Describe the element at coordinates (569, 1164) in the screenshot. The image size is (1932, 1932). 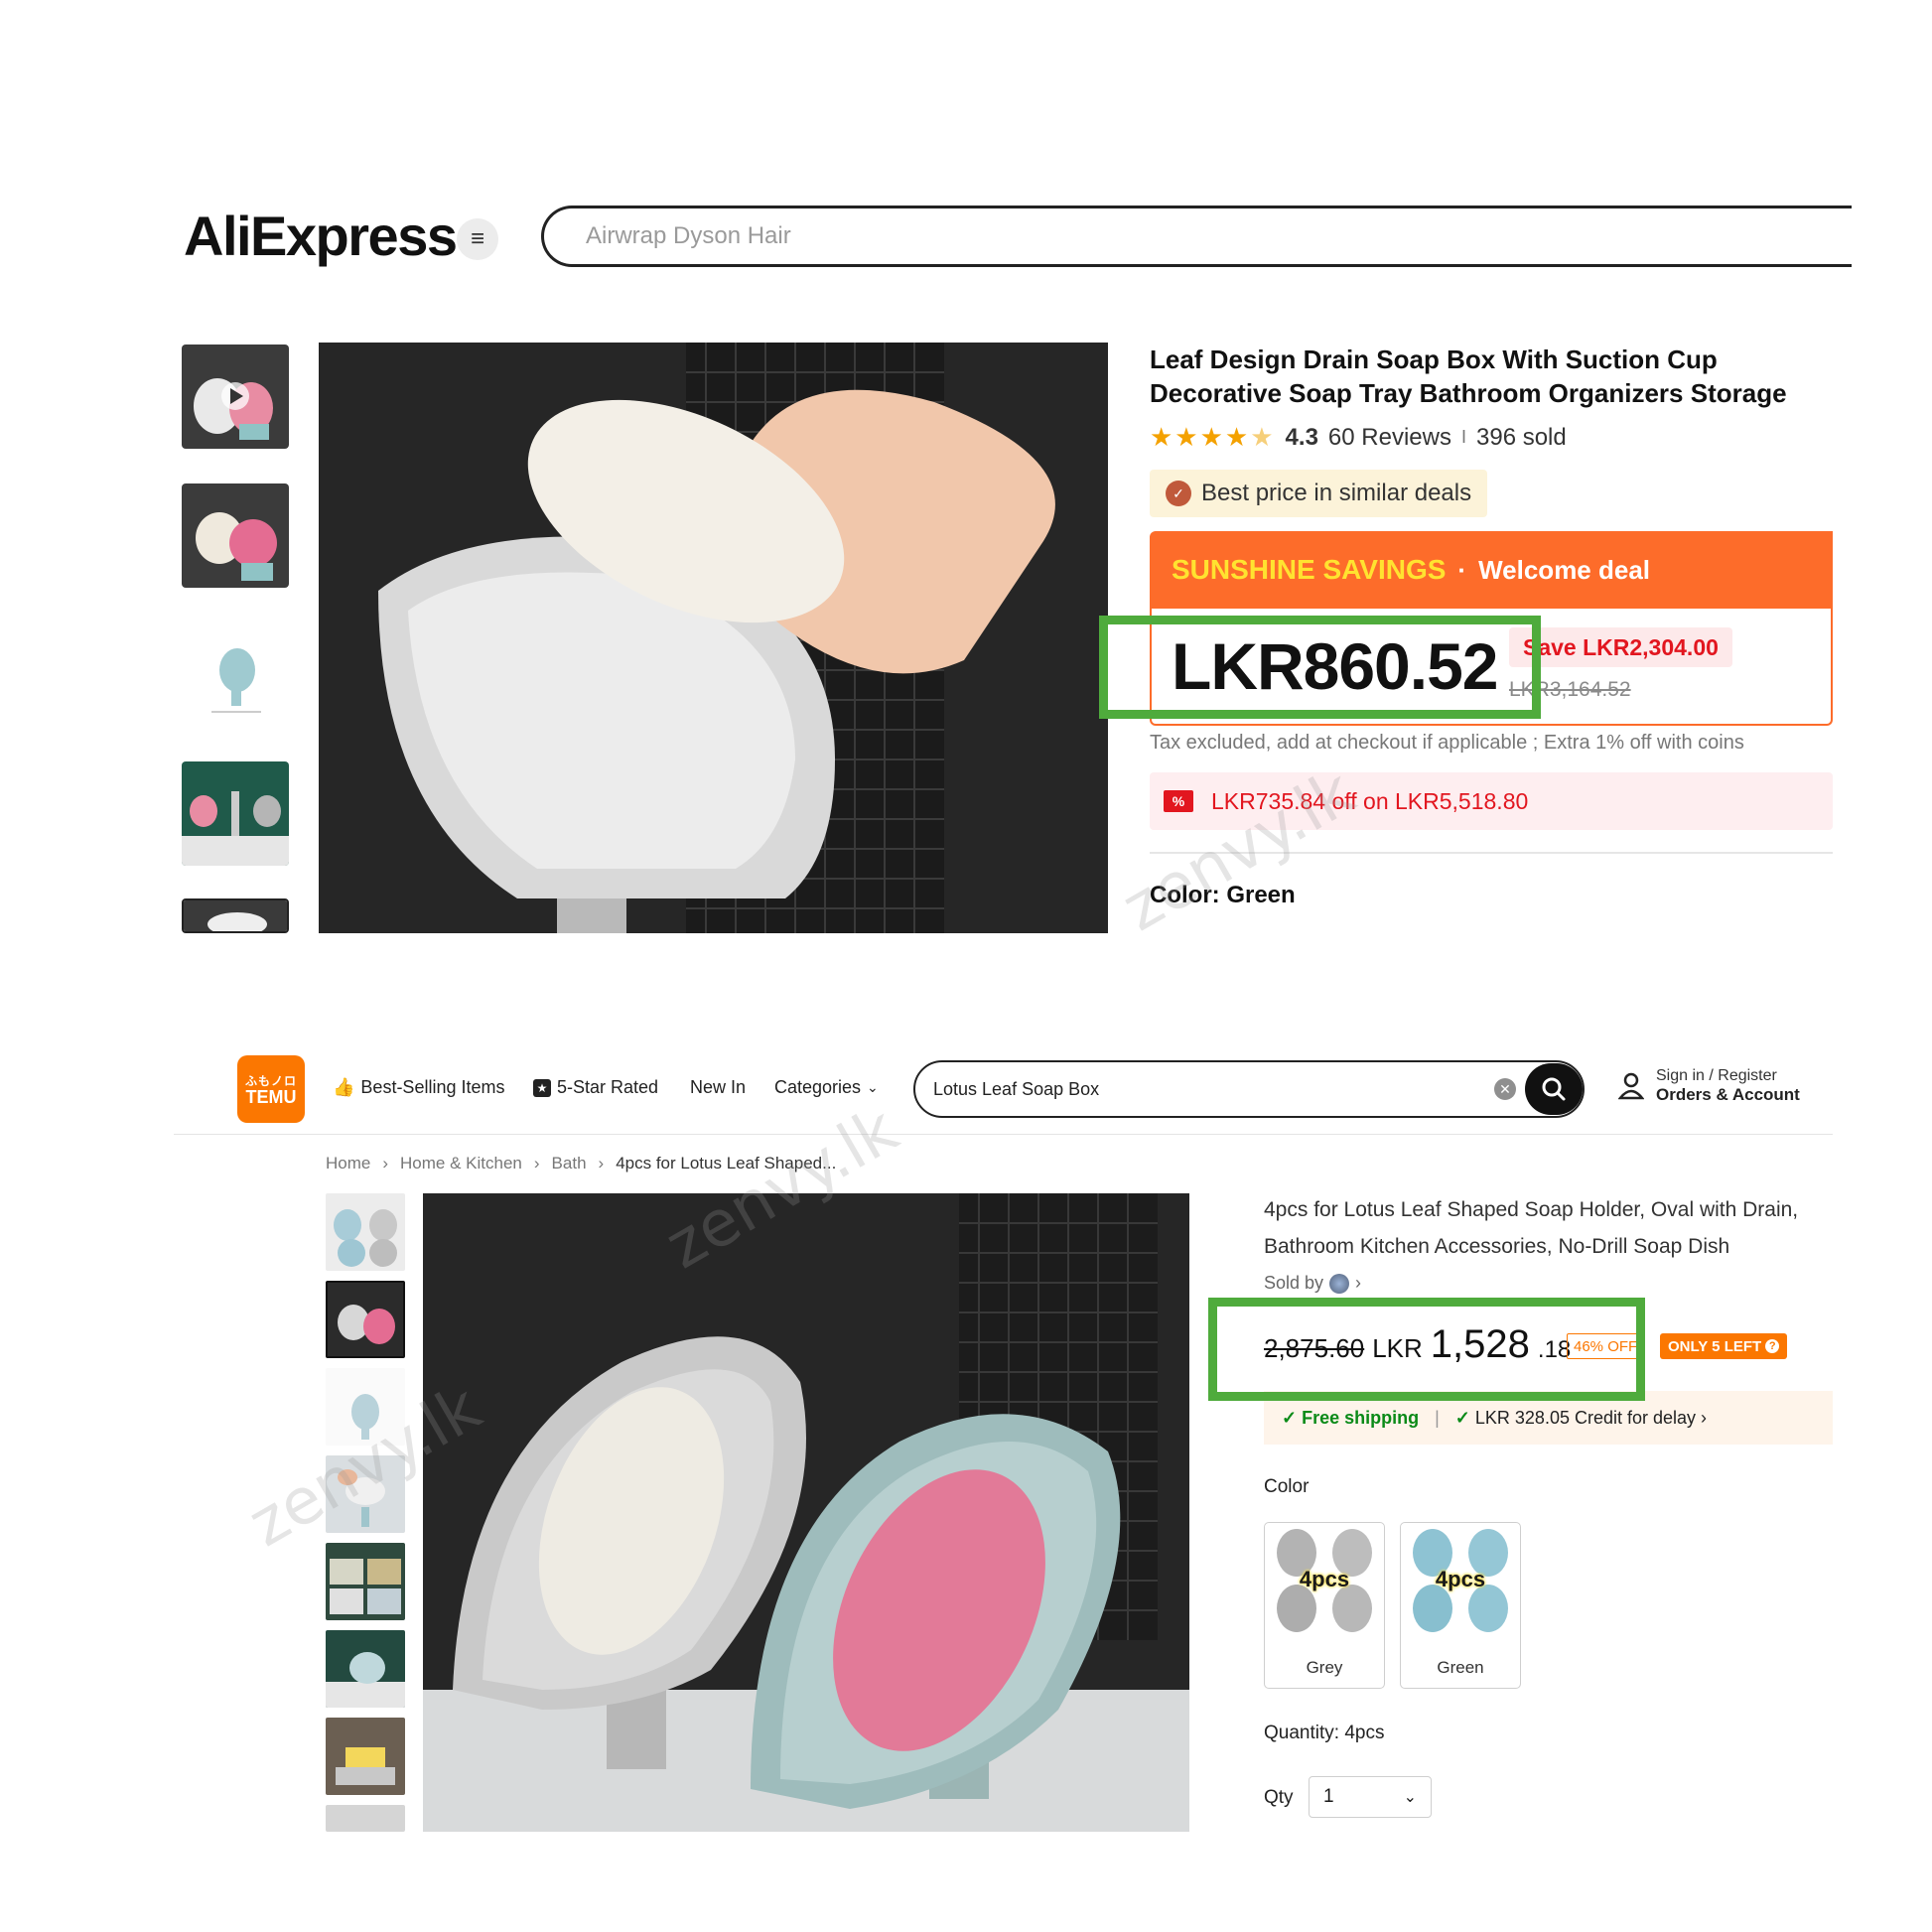
I see `breadcrumb-bath: Bath` at that location.